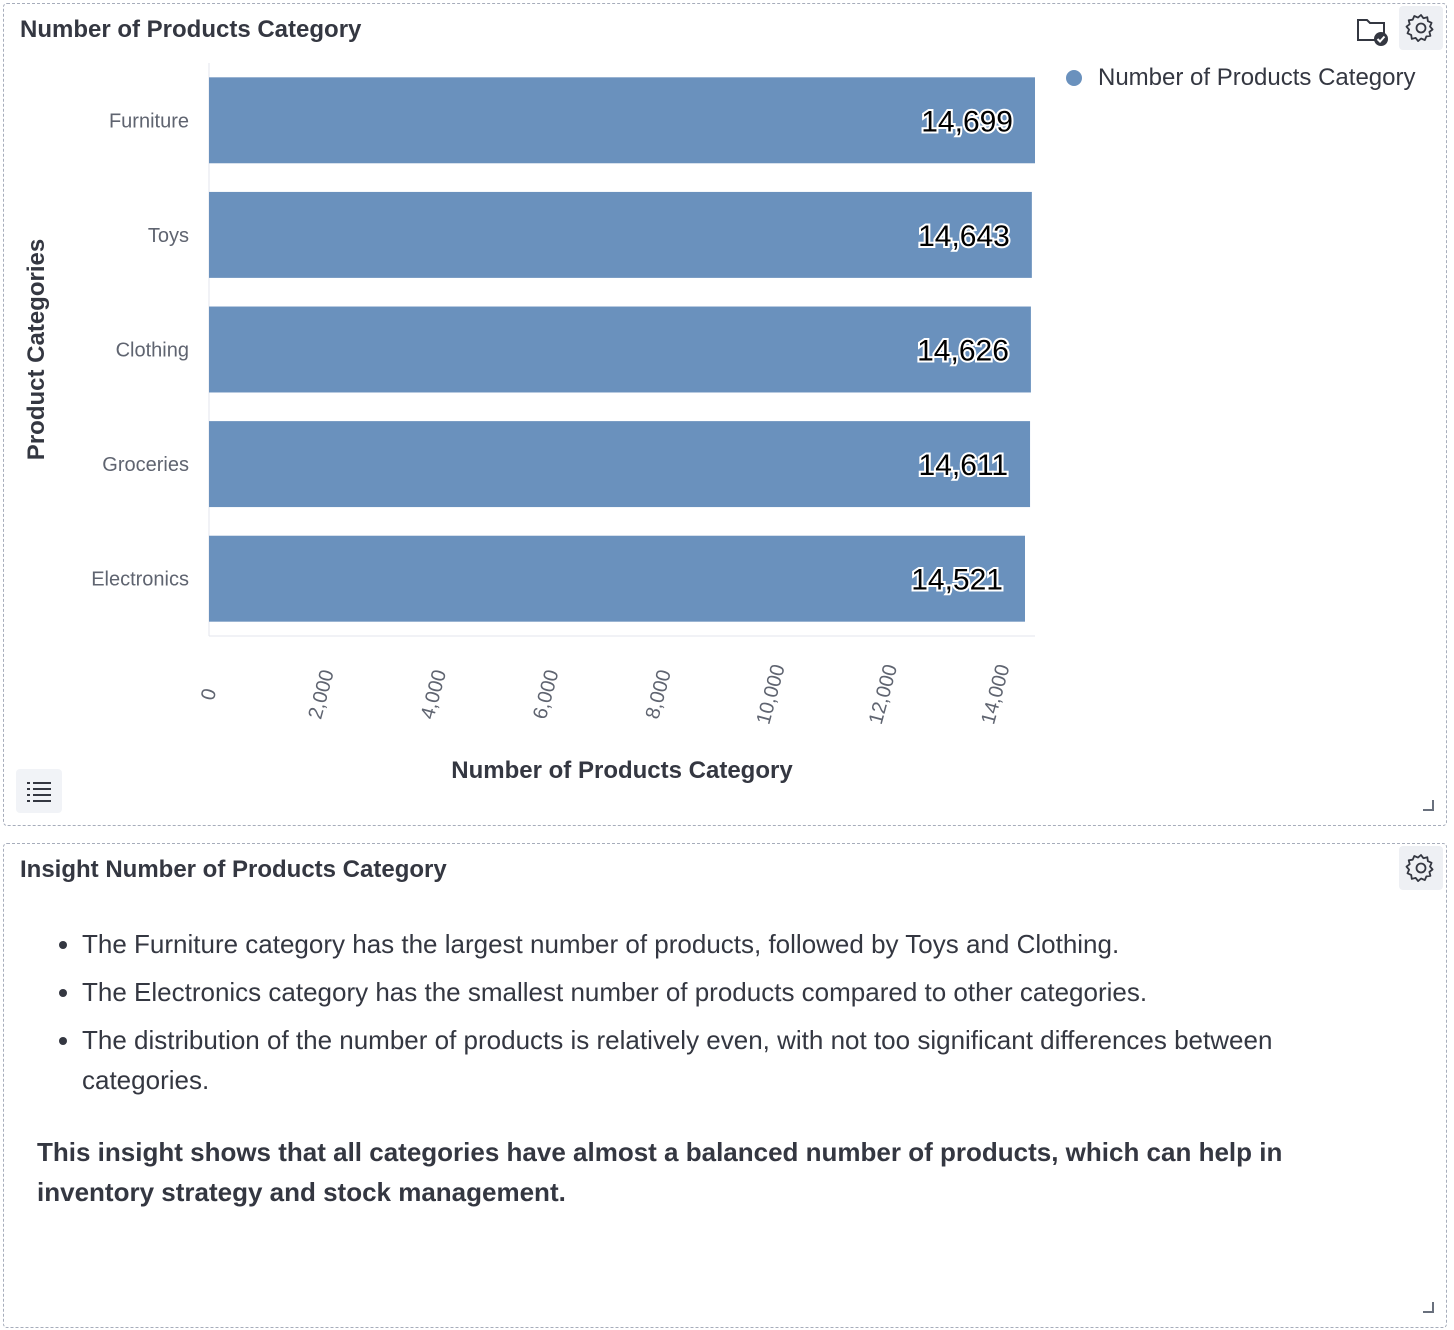  I want to click on y-tick-label: Toys, so click(168, 236).